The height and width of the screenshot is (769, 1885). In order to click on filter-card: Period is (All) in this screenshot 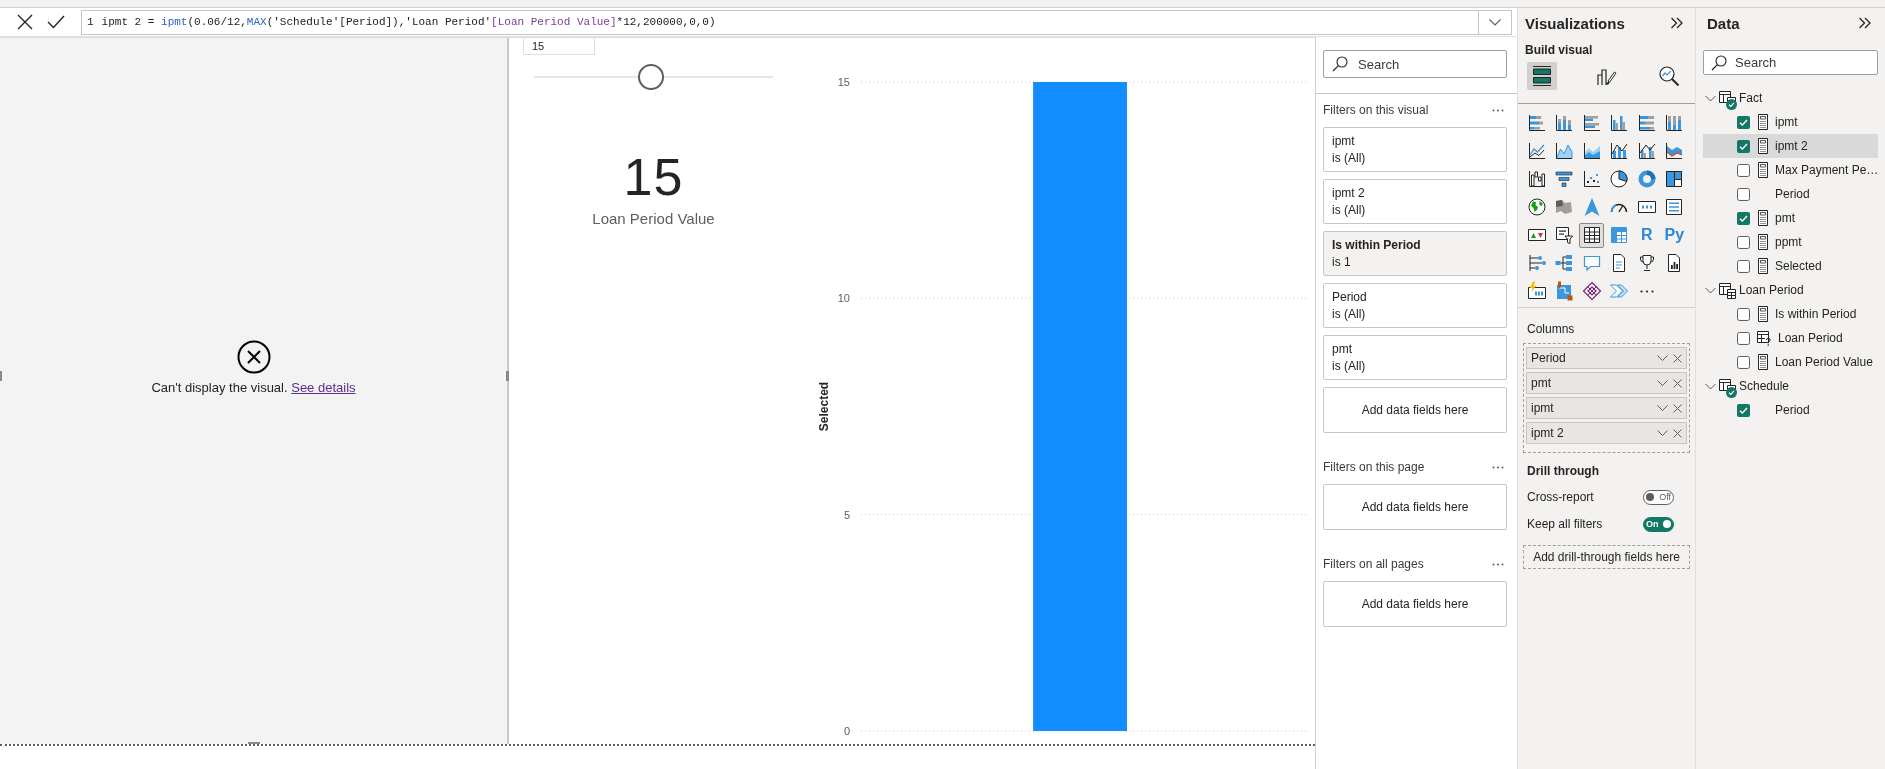, I will do `click(1415, 305)`.